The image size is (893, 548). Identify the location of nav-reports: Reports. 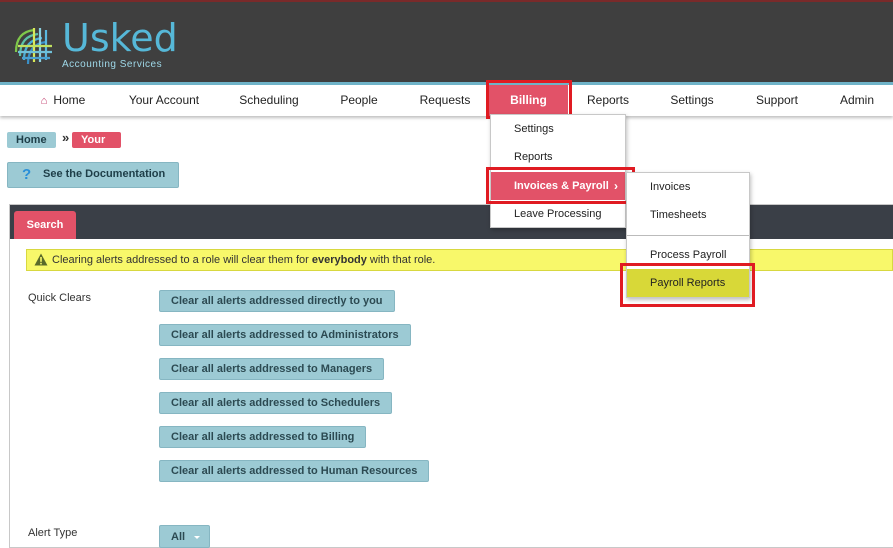
(608, 100).